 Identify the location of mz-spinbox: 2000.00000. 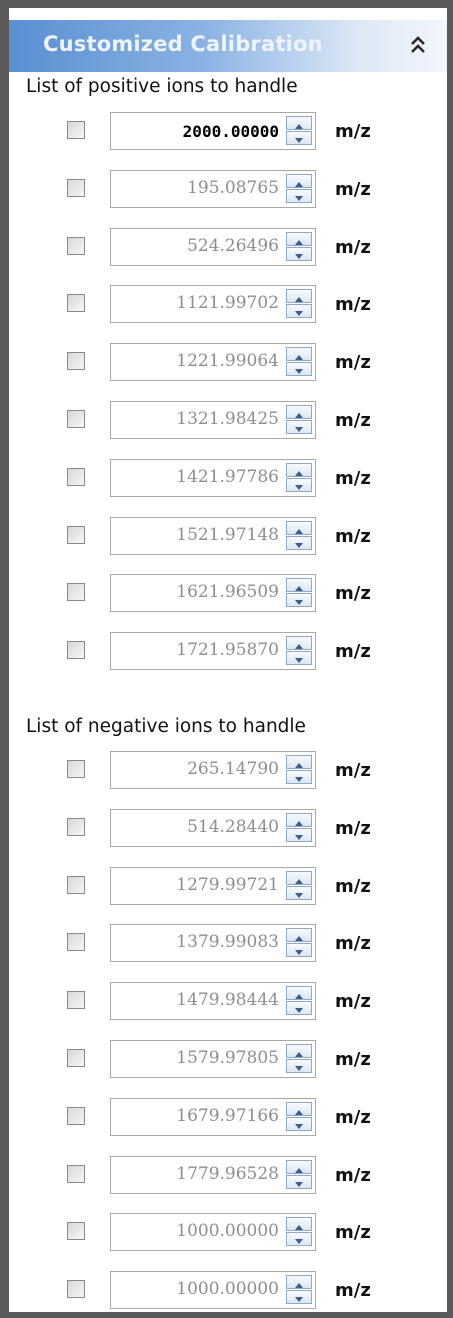
(213, 131).